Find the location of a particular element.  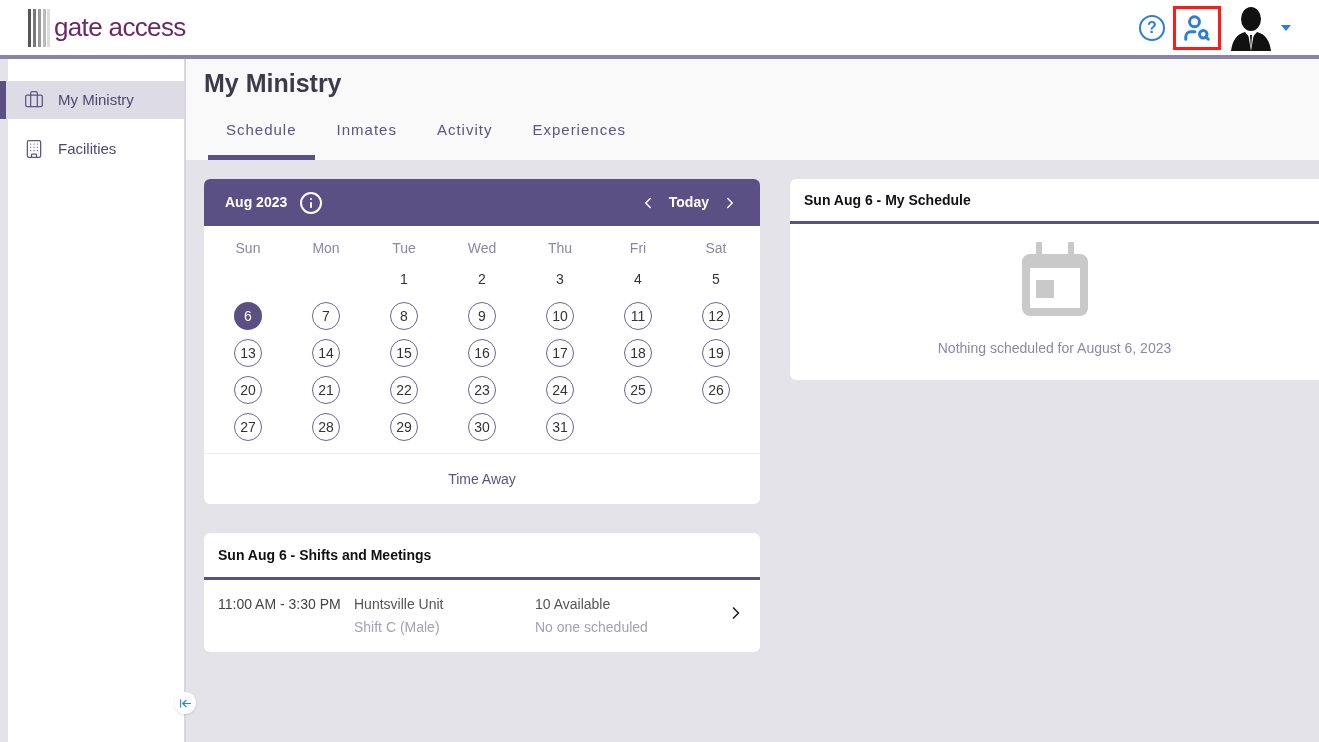

calendar-day: 3 is located at coordinates (560, 279).